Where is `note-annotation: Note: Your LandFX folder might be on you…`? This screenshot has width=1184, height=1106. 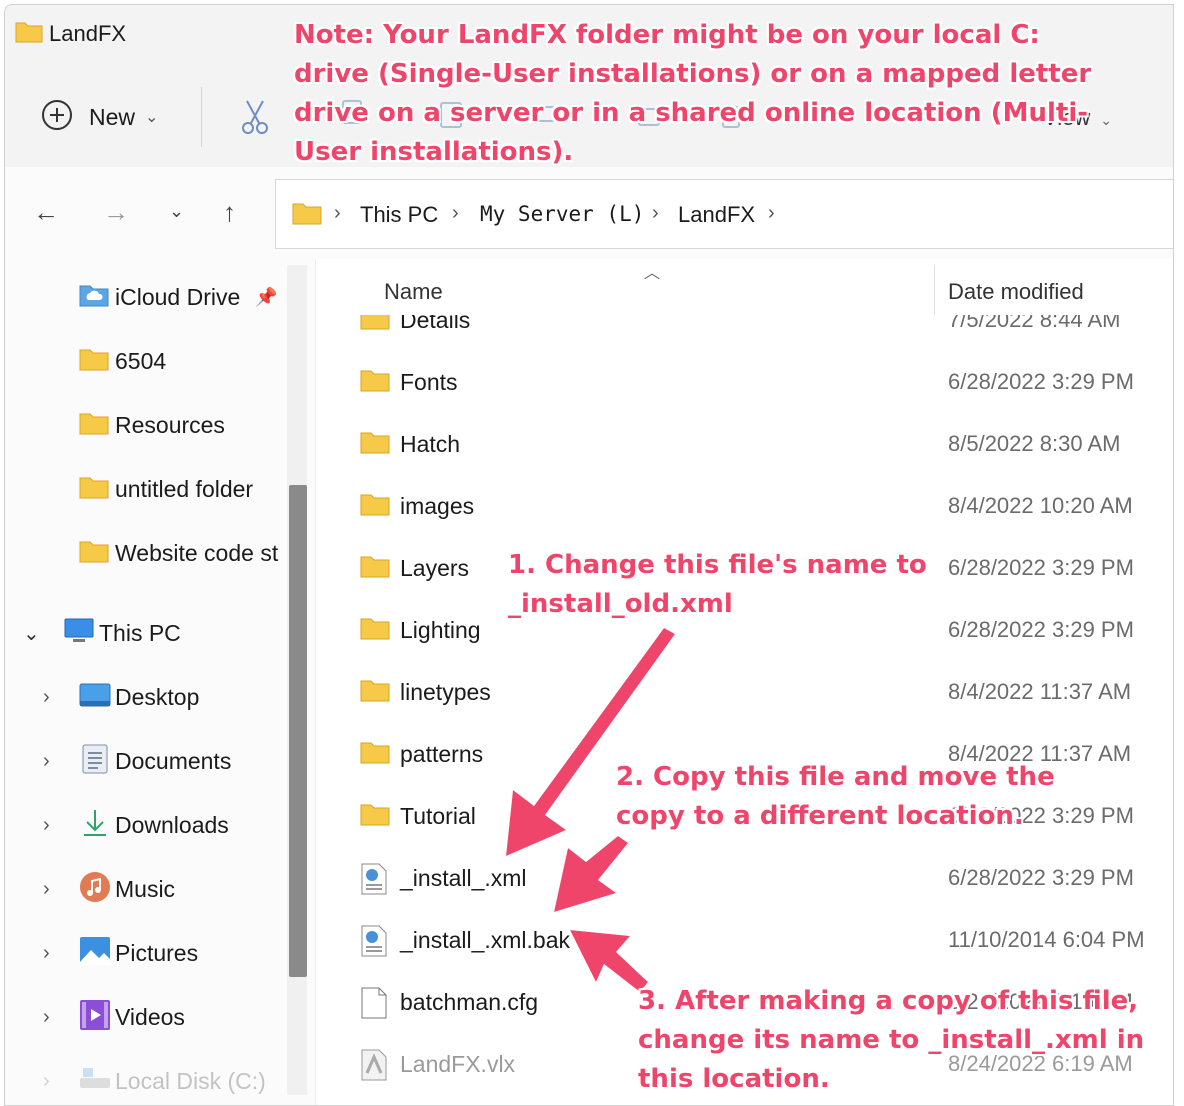 note-annotation: Note: Your LandFX folder might be on you… is located at coordinates (692, 94).